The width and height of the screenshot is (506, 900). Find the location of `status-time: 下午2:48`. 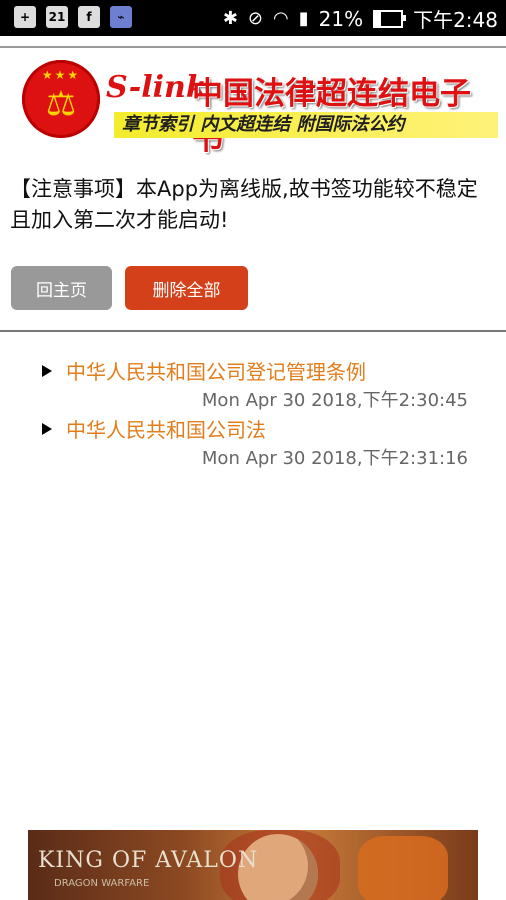

status-time: 下午2:48 is located at coordinates (455, 20).